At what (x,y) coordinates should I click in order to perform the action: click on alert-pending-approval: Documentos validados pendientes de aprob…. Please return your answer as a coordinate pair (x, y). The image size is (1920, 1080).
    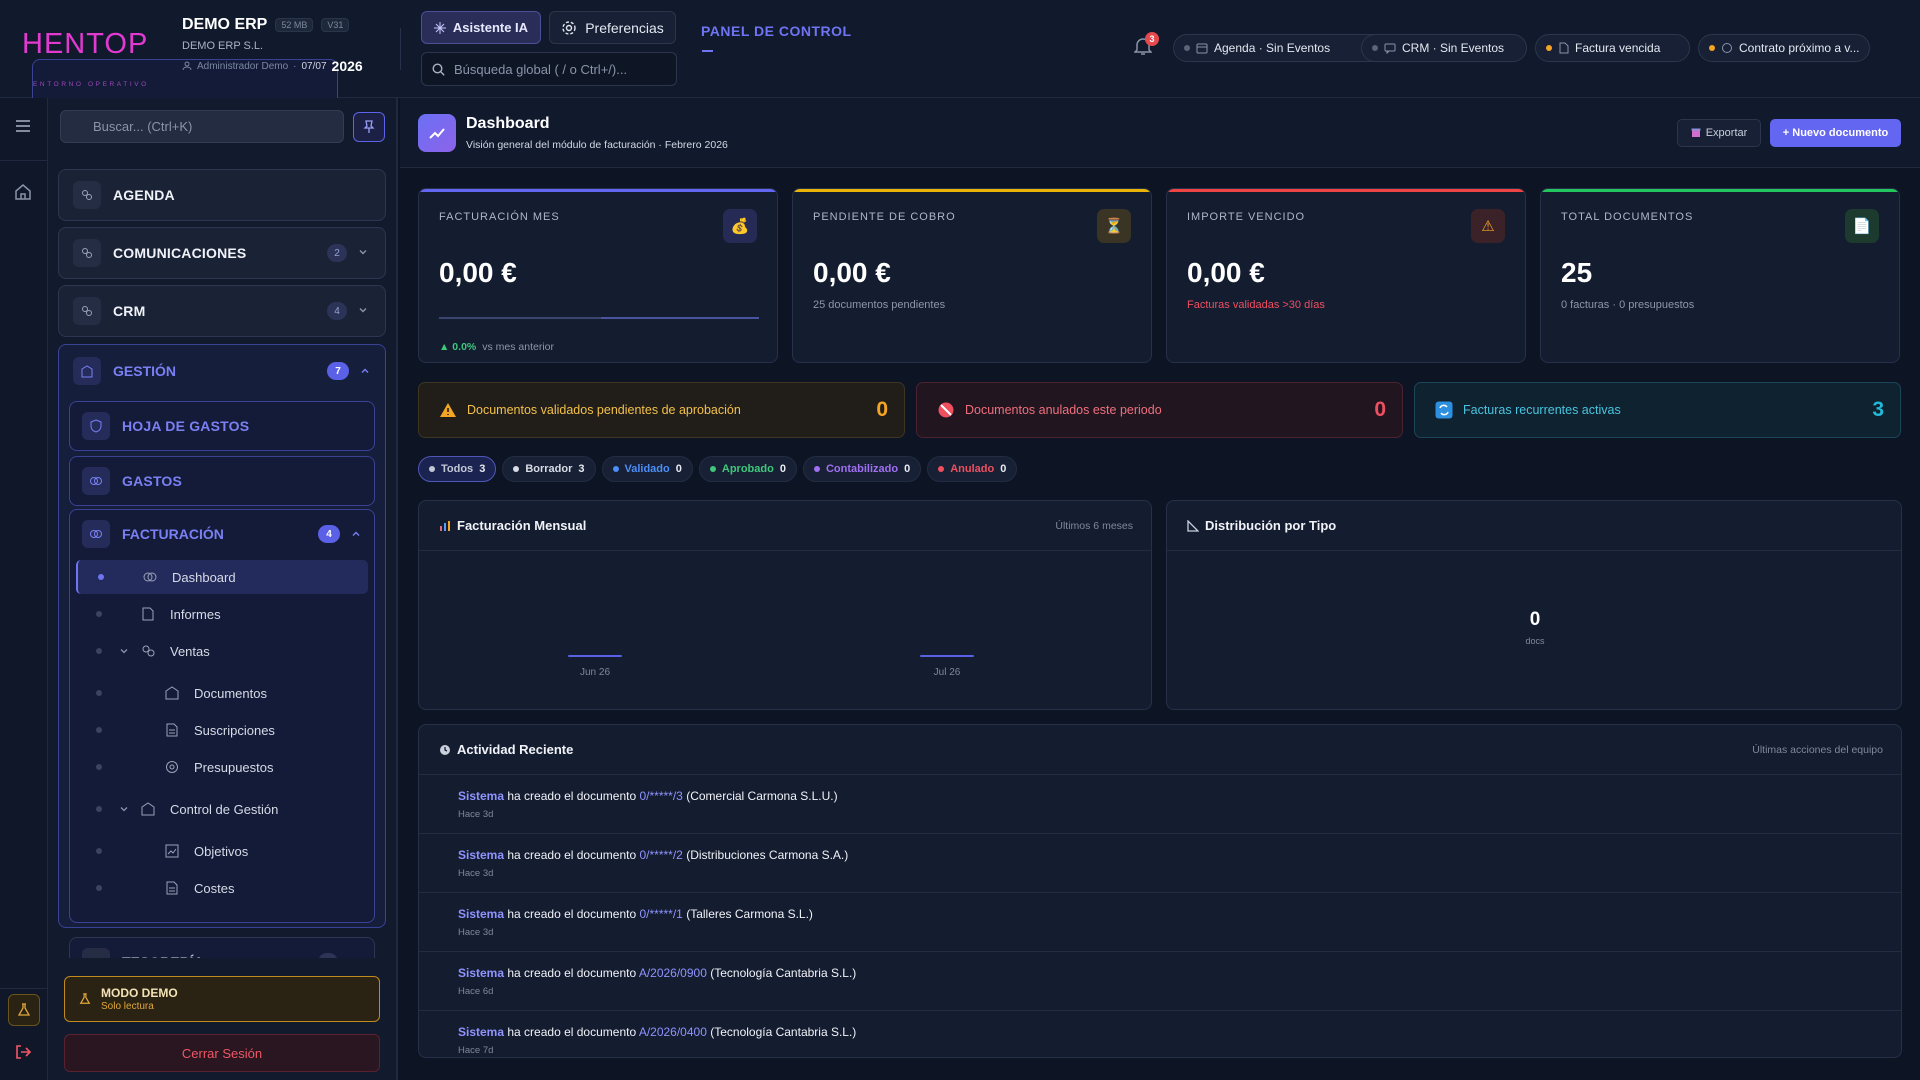
    Looking at the image, I should click on (661, 410).